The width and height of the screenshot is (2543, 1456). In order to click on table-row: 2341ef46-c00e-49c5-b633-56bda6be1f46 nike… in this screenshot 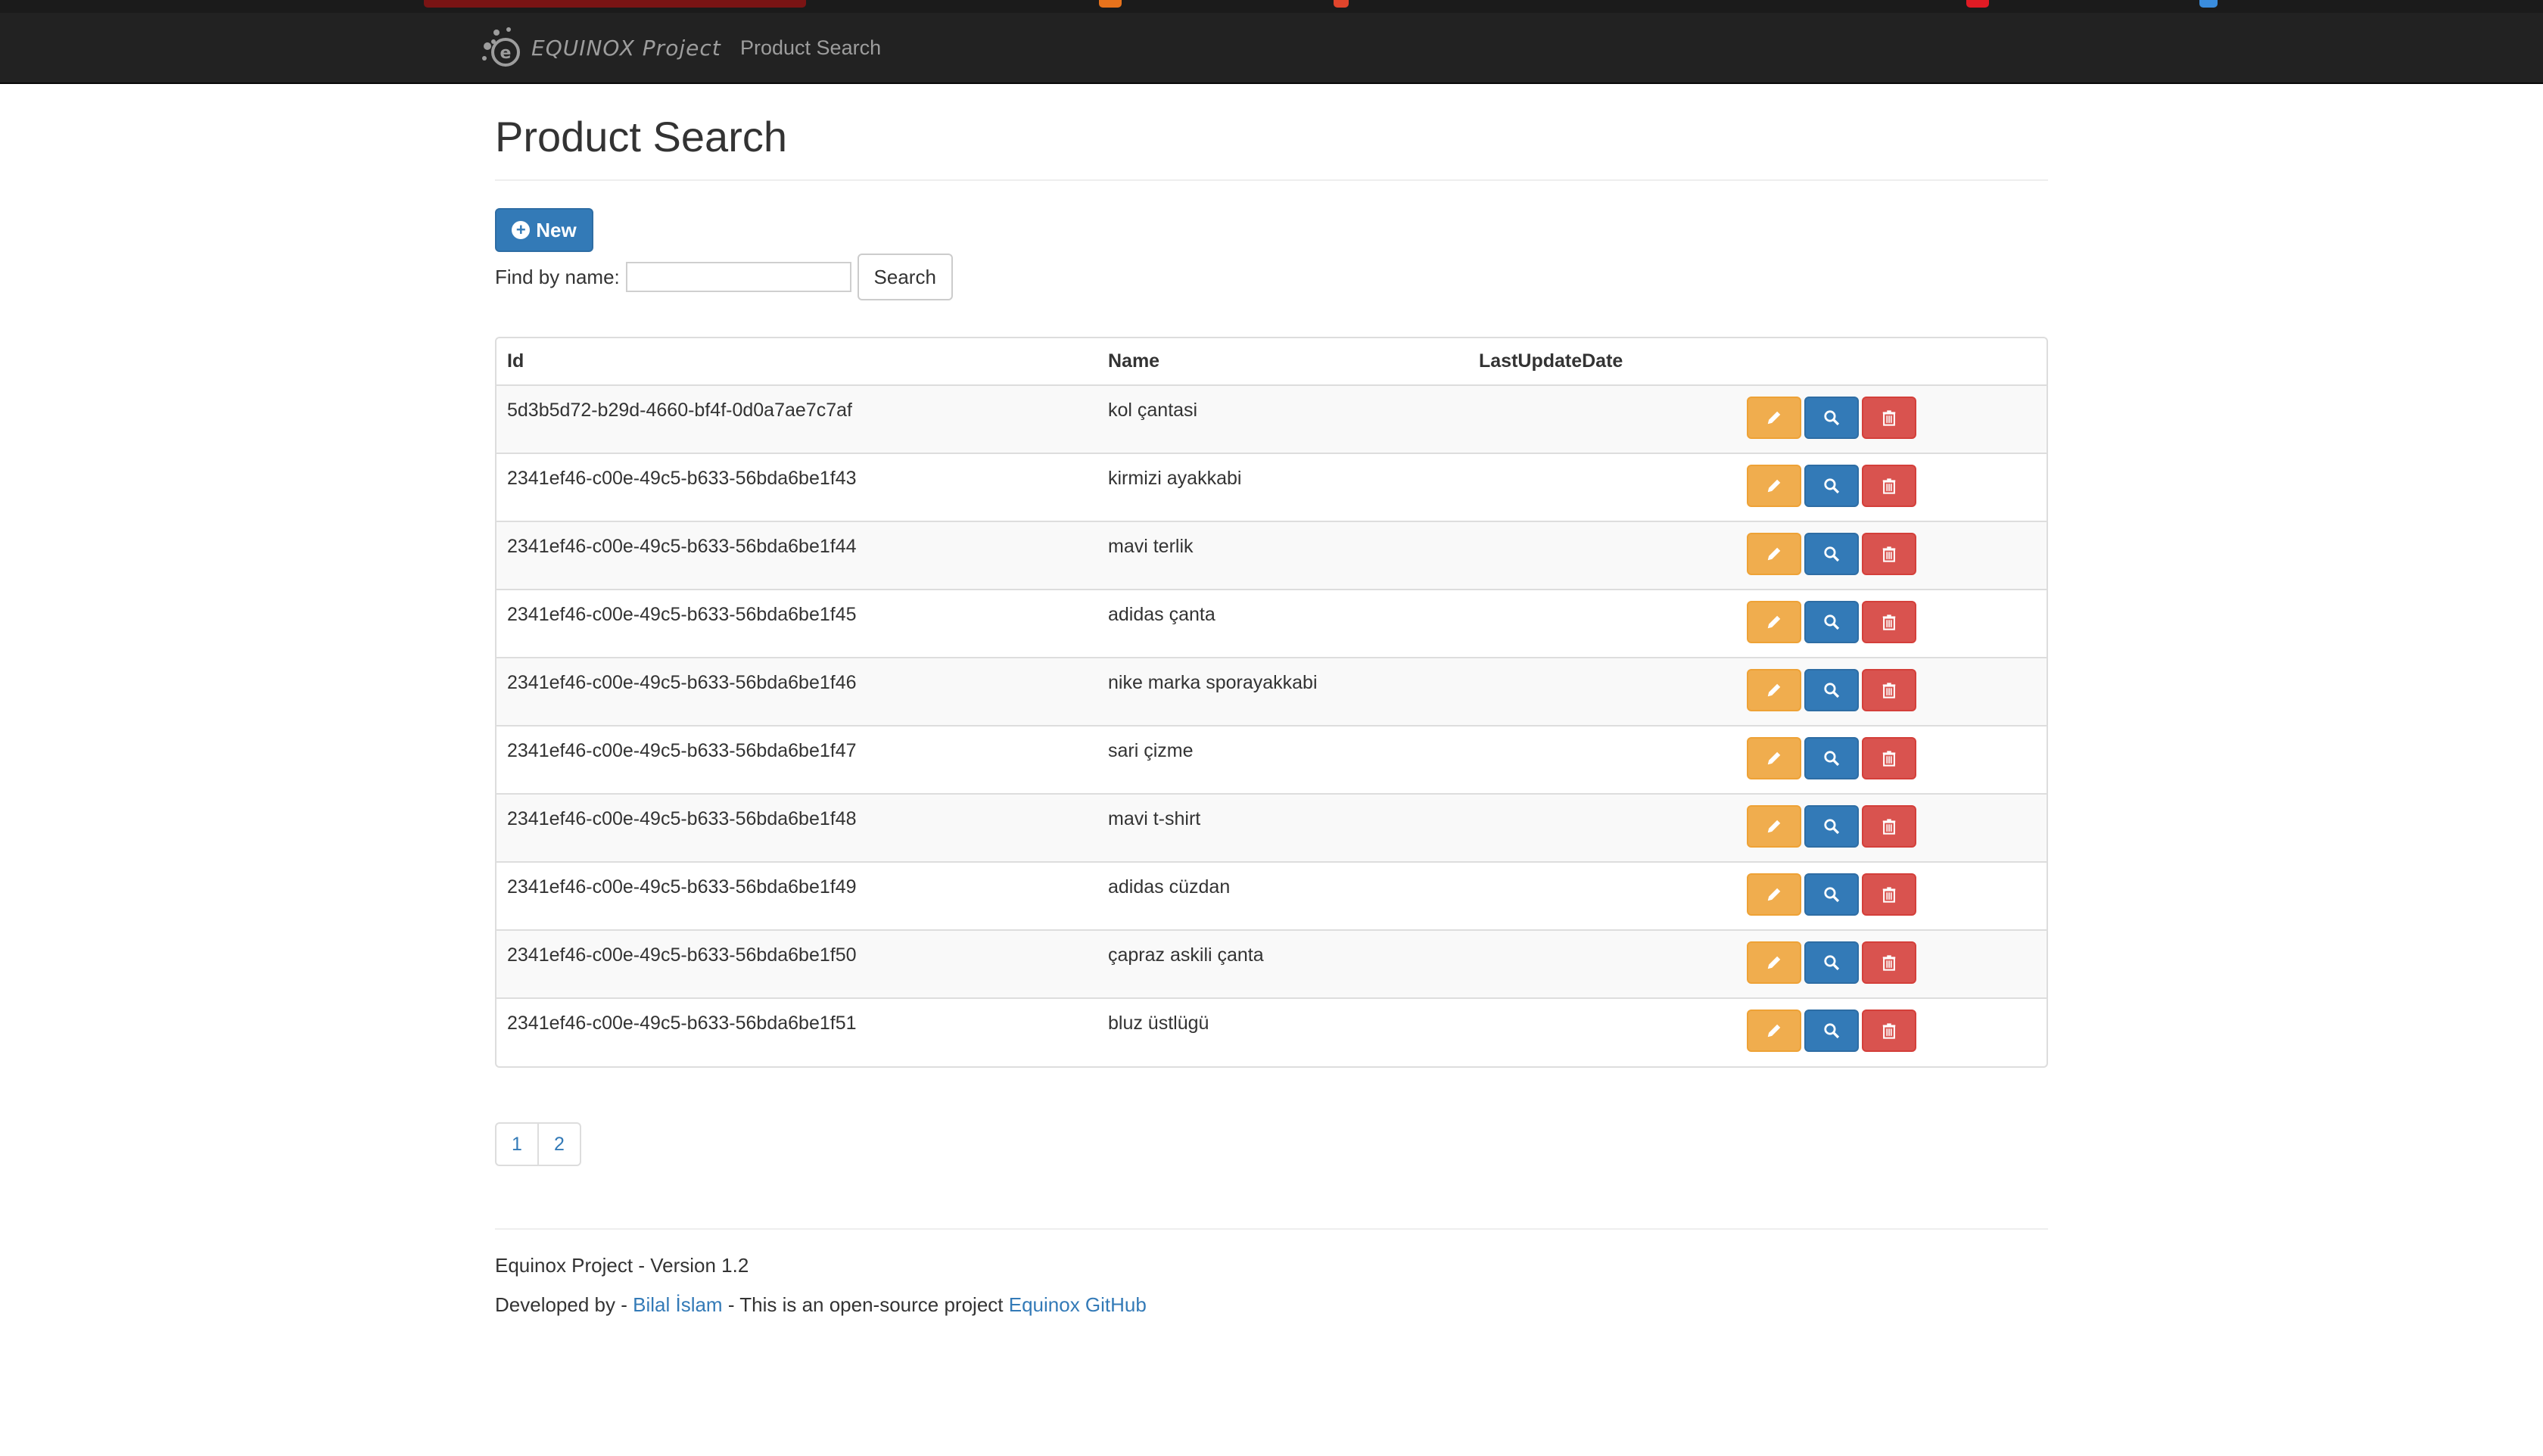, I will do `click(1271, 692)`.